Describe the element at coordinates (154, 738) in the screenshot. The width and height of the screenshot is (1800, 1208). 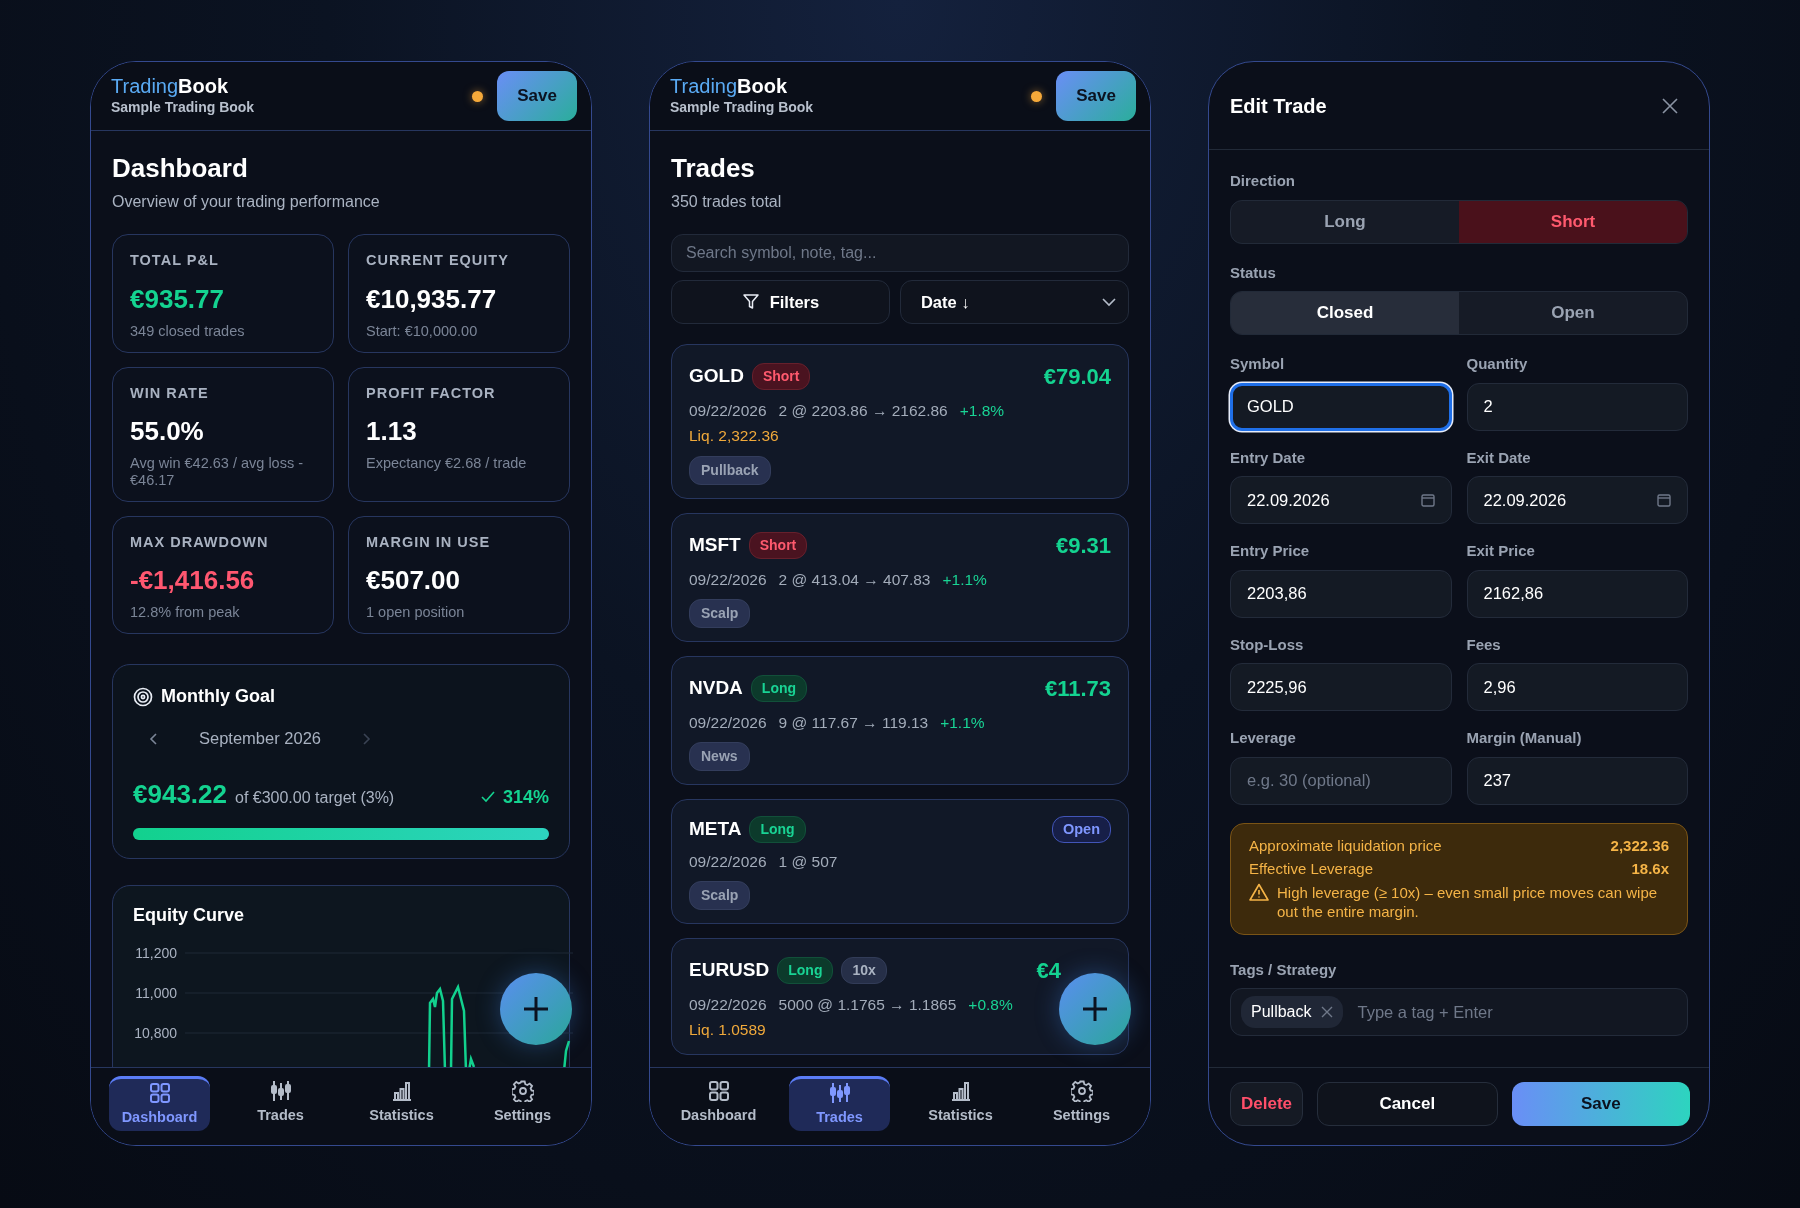
I see `previous-month-icon` at that location.